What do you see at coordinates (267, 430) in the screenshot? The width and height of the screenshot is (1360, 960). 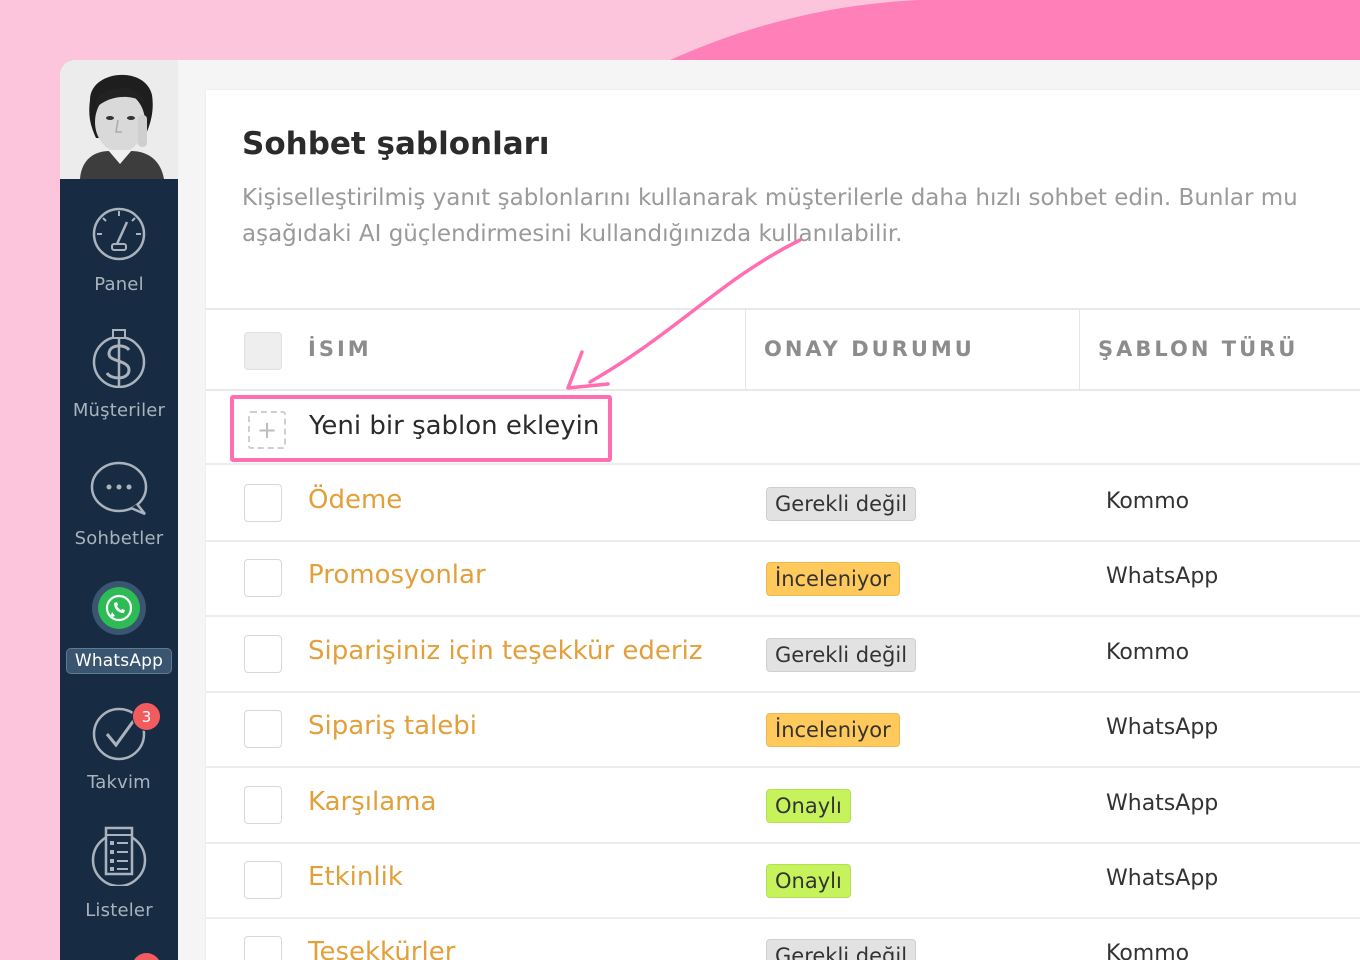 I see `plus-icon: +` at bounding box center [267, 430].